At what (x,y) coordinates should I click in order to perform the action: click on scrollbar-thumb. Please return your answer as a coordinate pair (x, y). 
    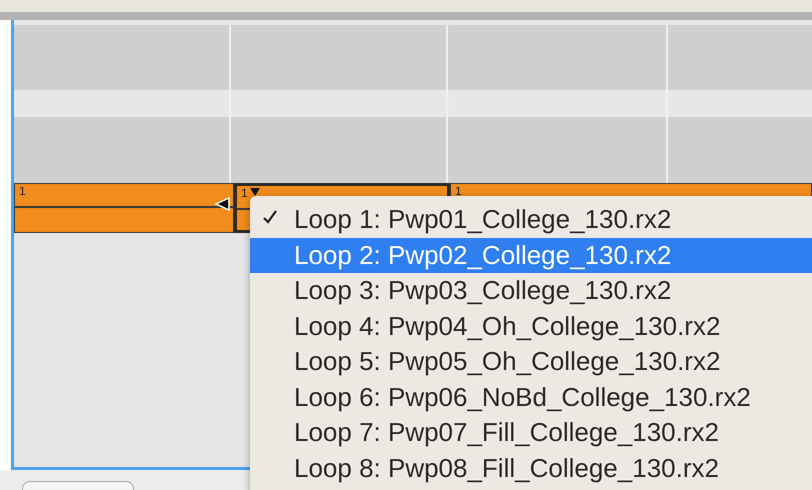
    Looking at the image, I should click on (78, 485).